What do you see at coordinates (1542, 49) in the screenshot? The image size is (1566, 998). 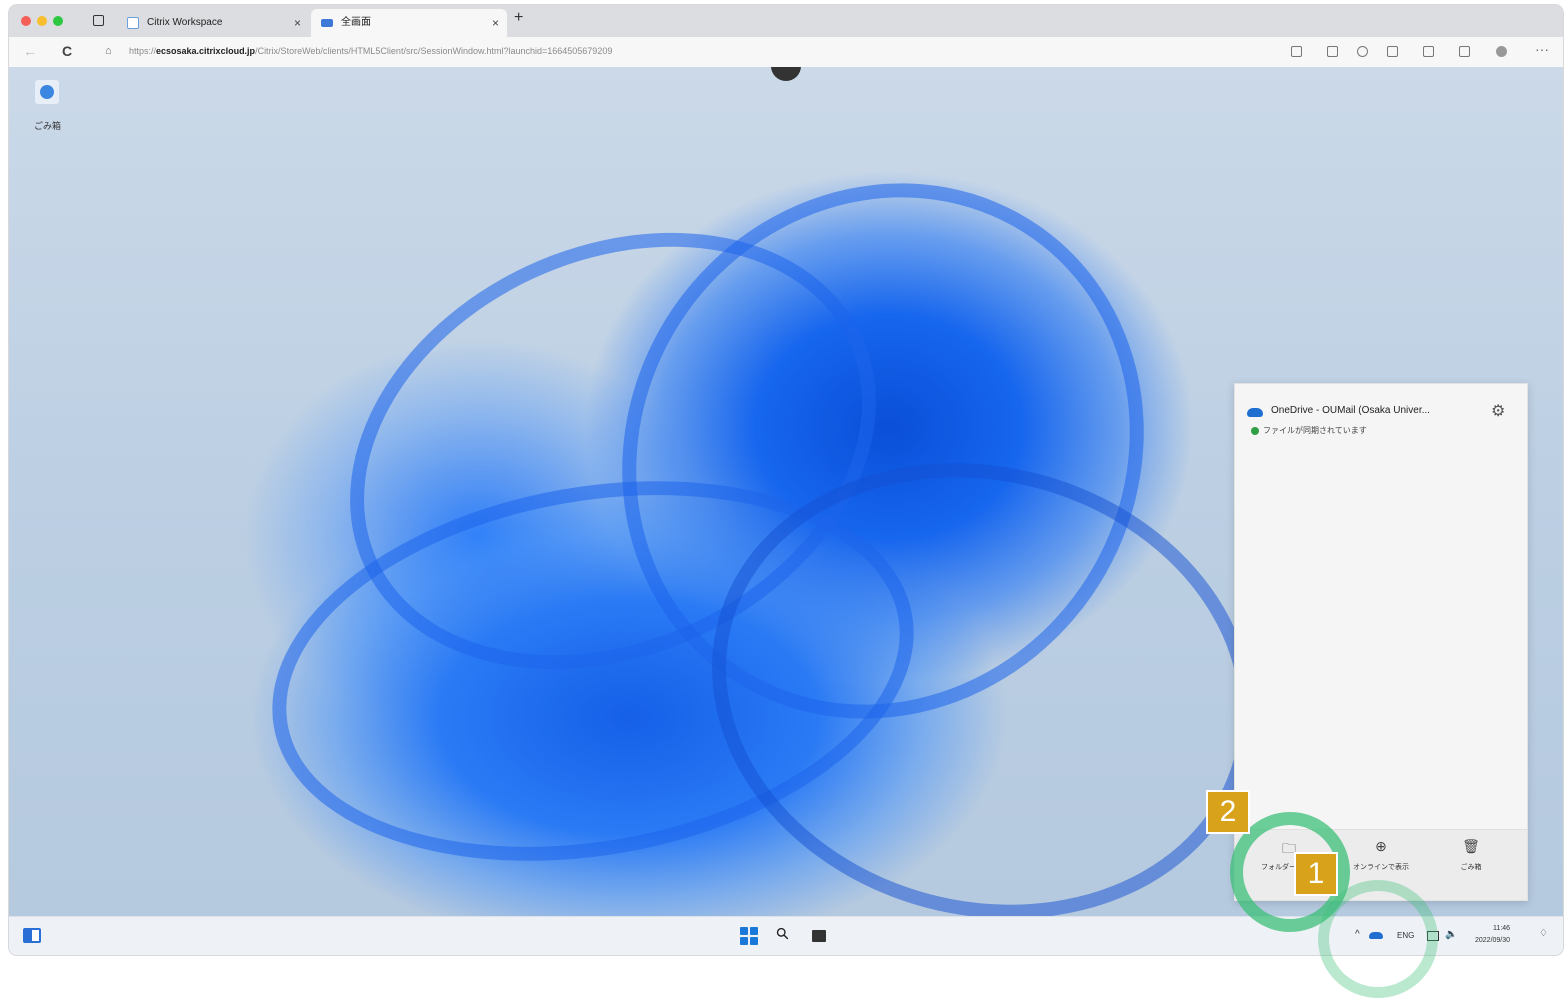 I see `more-icon: ···` at bounding box center [1542, 49].